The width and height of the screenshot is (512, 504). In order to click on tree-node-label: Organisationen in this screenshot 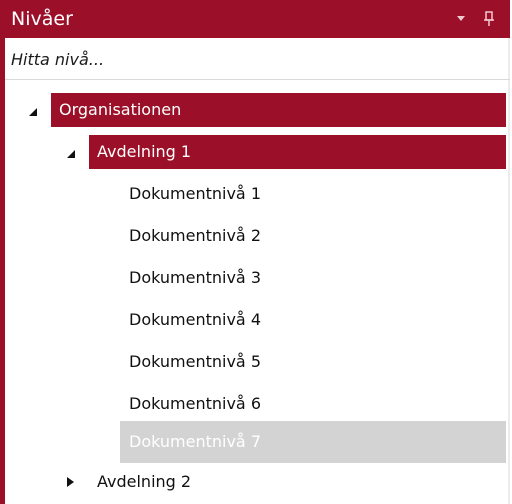, I will do `click(120, 109)`.